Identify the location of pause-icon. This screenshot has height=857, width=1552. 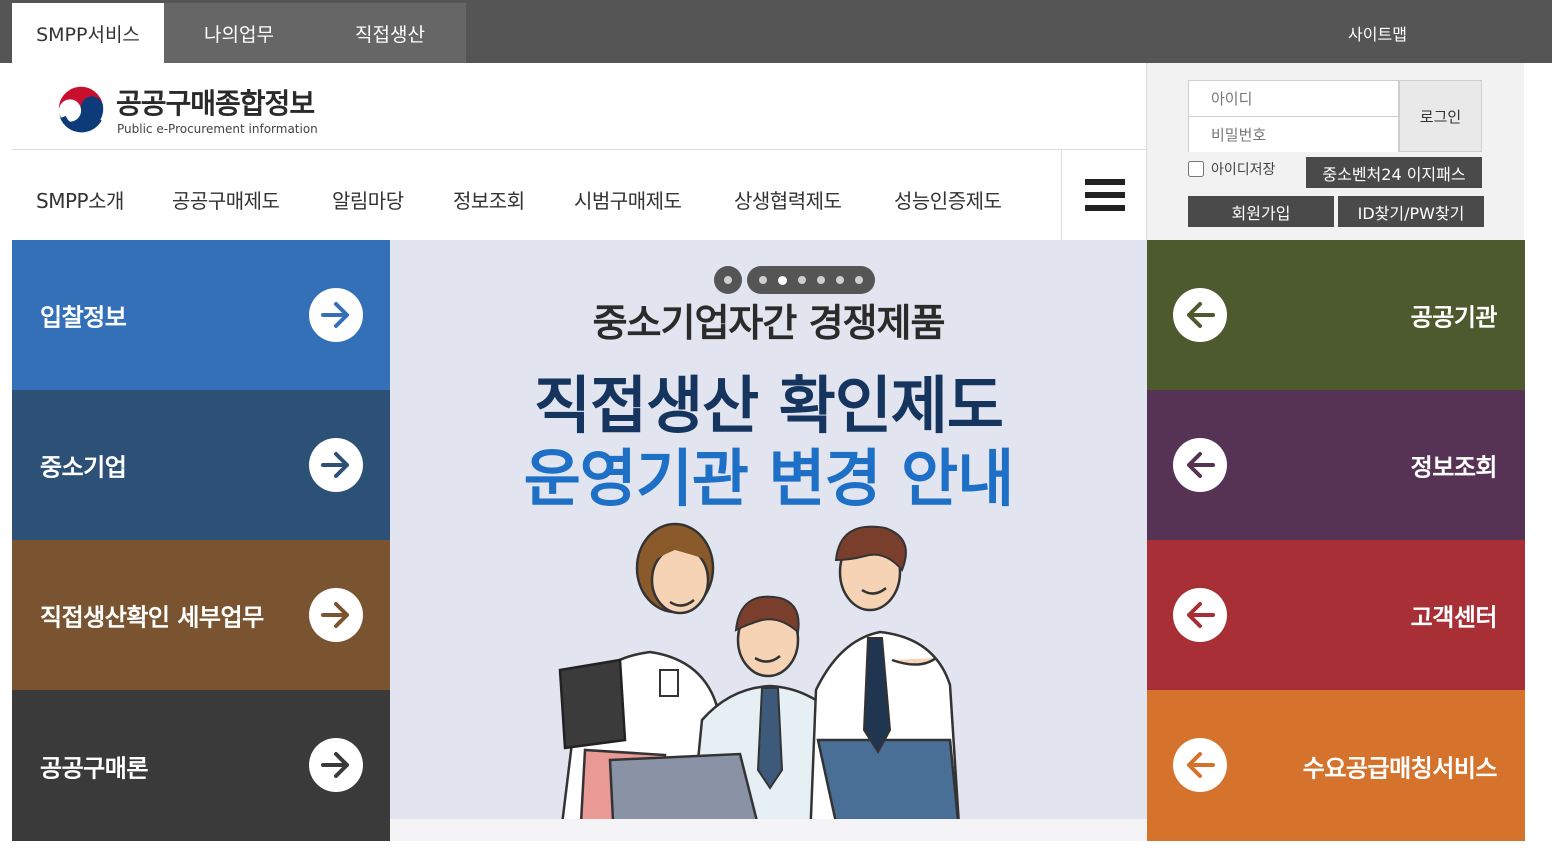
(728, 280).